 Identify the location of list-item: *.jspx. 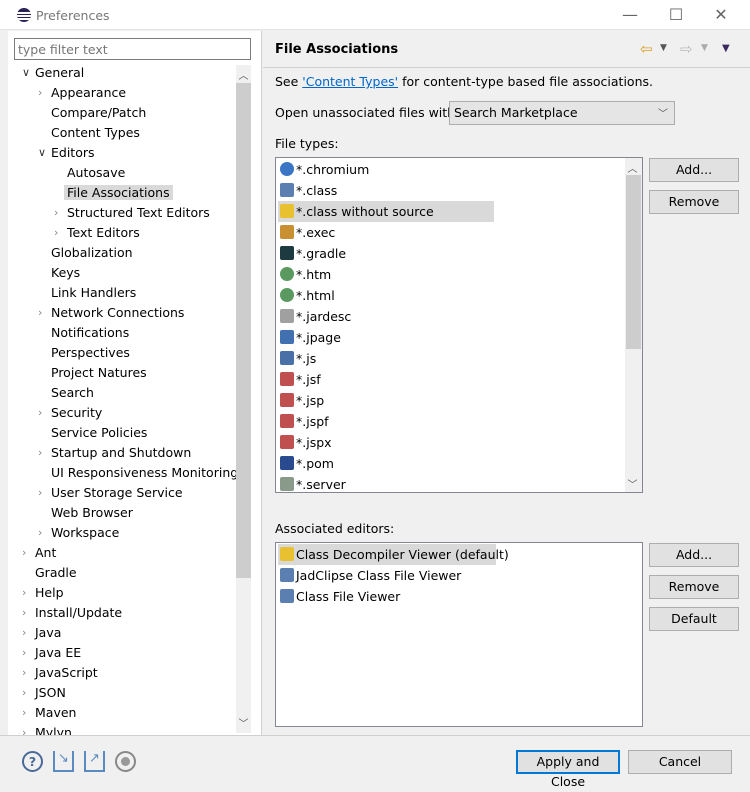
(306, 442).